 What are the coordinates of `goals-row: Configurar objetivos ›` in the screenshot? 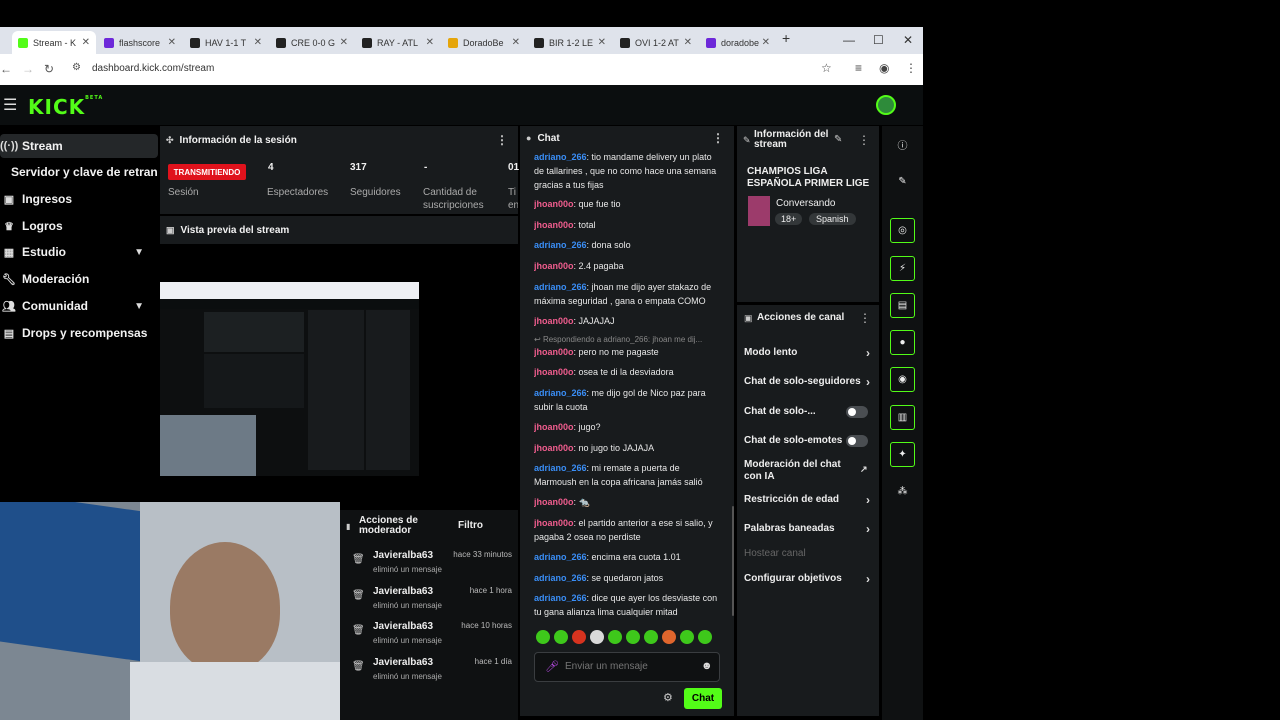 It's located at (809, 579).